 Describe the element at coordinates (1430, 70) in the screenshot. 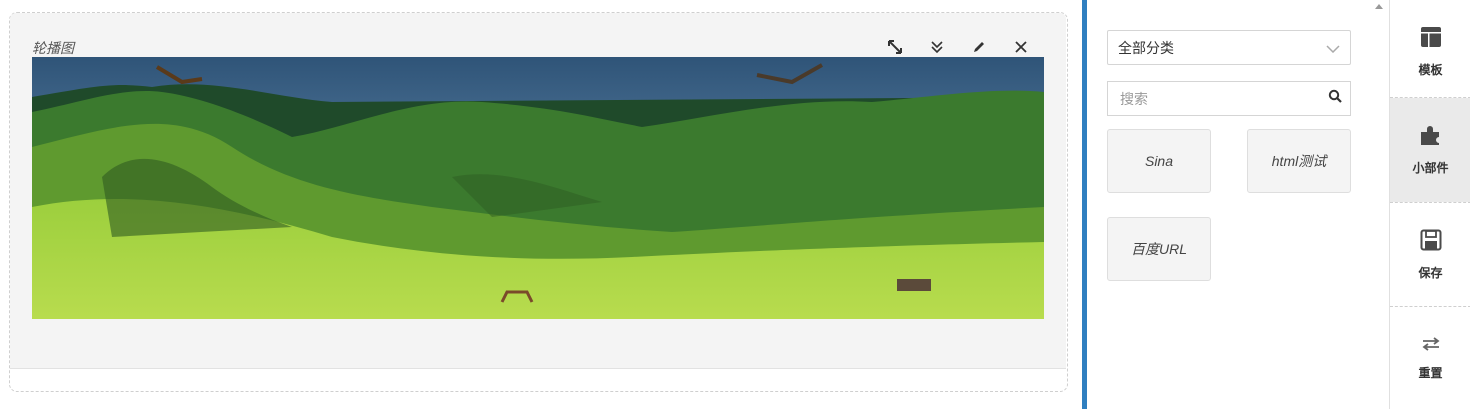

I see `template-label: 模板` at that location.